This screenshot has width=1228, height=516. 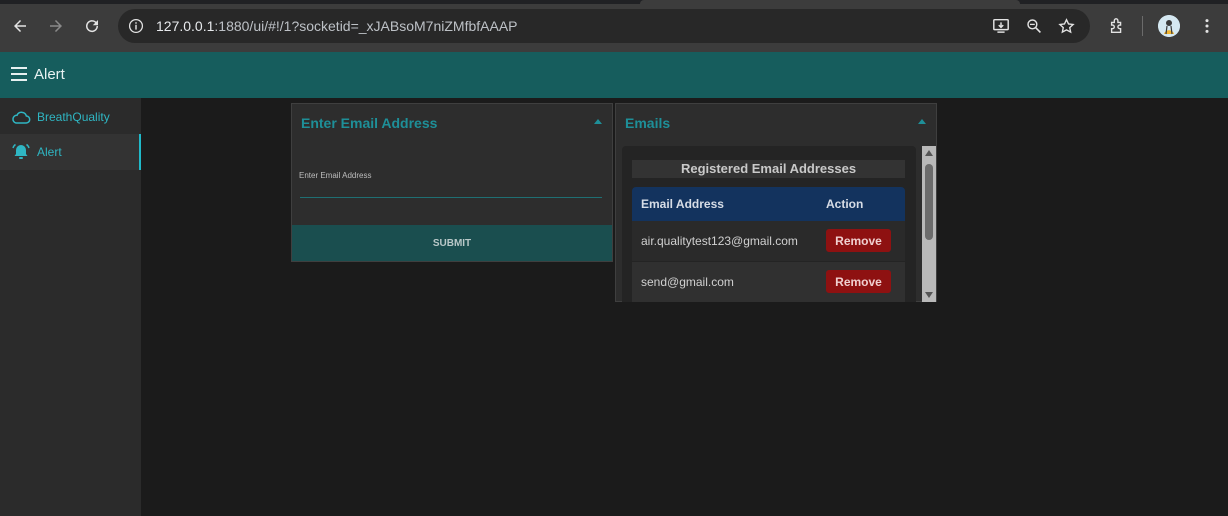 What do you see at coordinates (70, 307) in the screenshot?
I see `sidebar: BreathQuality Alert` at bounding box center [70, 307].